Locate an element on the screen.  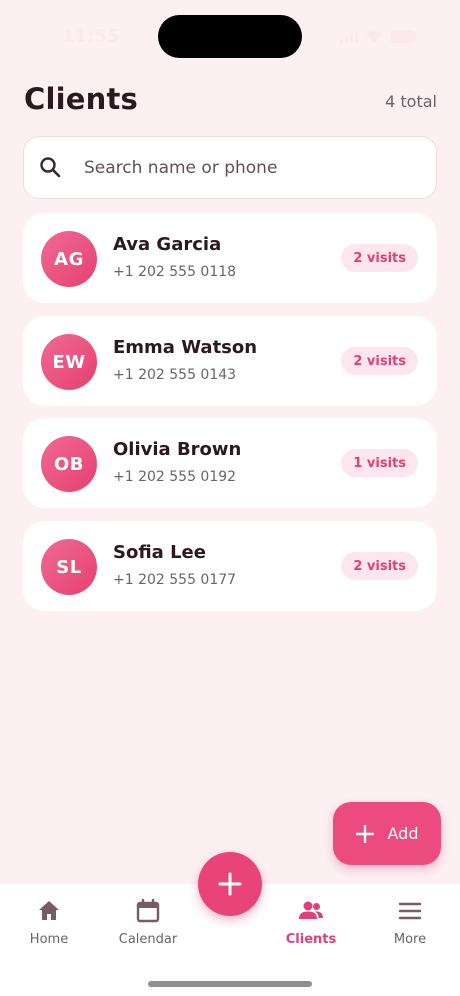
client-name: Sofia Lee is located at coordinates (159, 552).